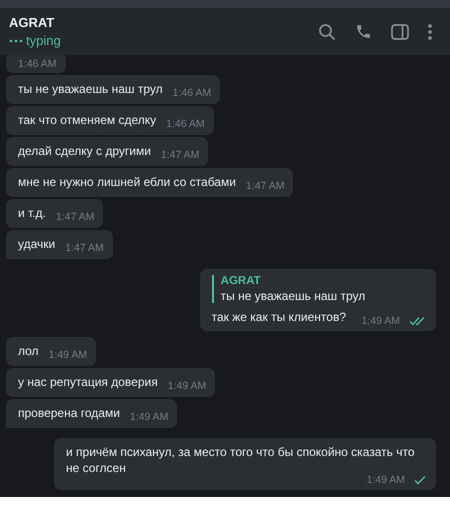 The height and width of the screenshot is (529, 450). What do you see at coordinates (84, 151) in the screenshot?
I see `message-text: делай сделку с другими` at bounding box center [84, 151].